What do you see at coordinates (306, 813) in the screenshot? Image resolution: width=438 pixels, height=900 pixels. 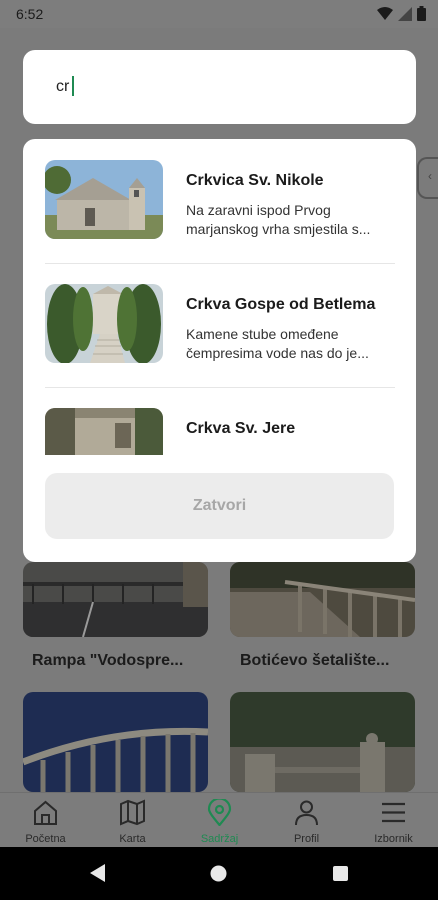 I see `profile-icon` at bounding box center [306, 813].